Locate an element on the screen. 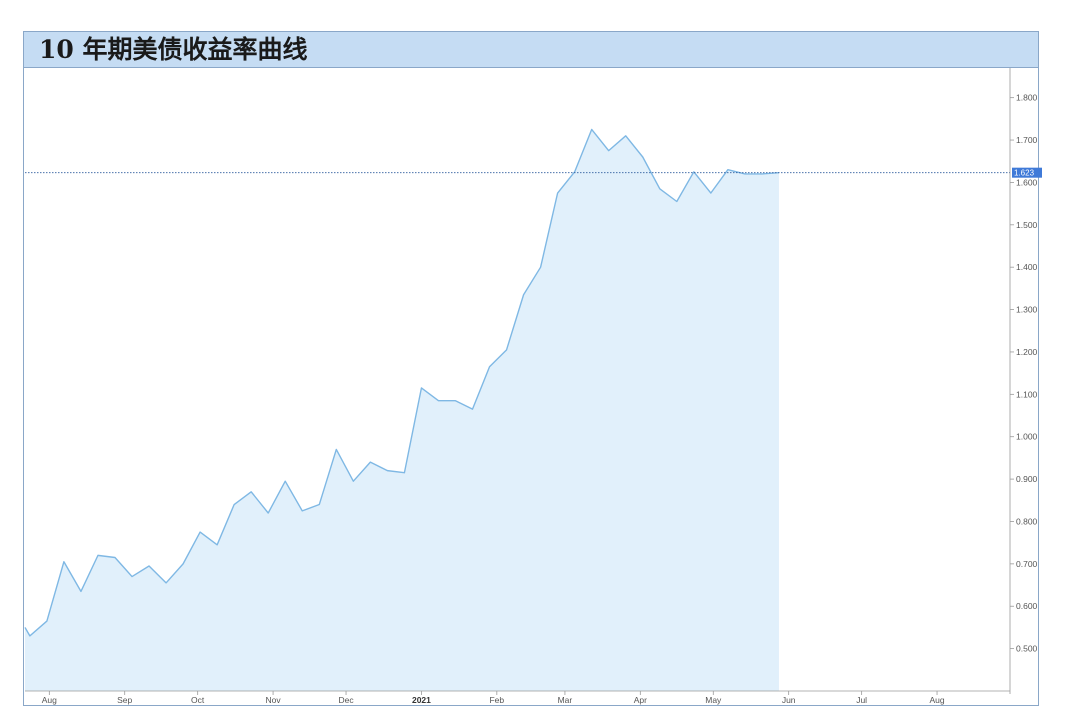  y-tick-label: 1.200 is located at coordinates (1027, 352).